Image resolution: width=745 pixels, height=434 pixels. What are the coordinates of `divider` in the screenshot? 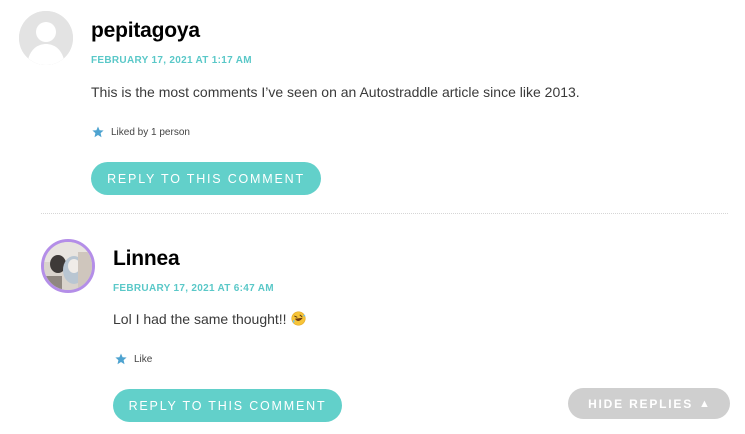 It's located at (384, 213).